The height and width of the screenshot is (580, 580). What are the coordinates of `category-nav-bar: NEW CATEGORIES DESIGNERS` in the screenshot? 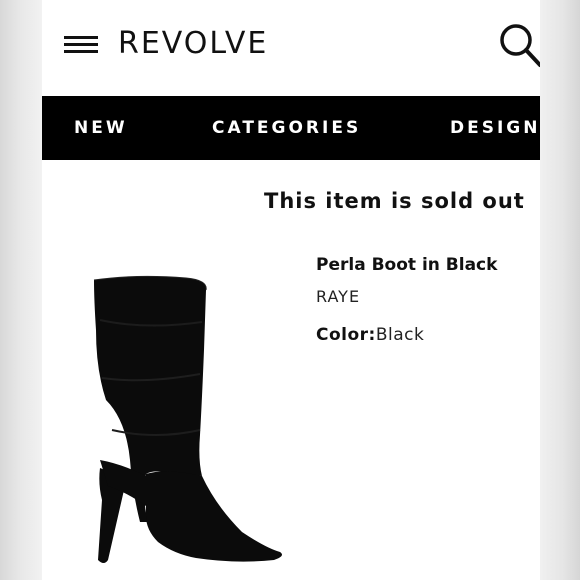 It's located at (291, 128).